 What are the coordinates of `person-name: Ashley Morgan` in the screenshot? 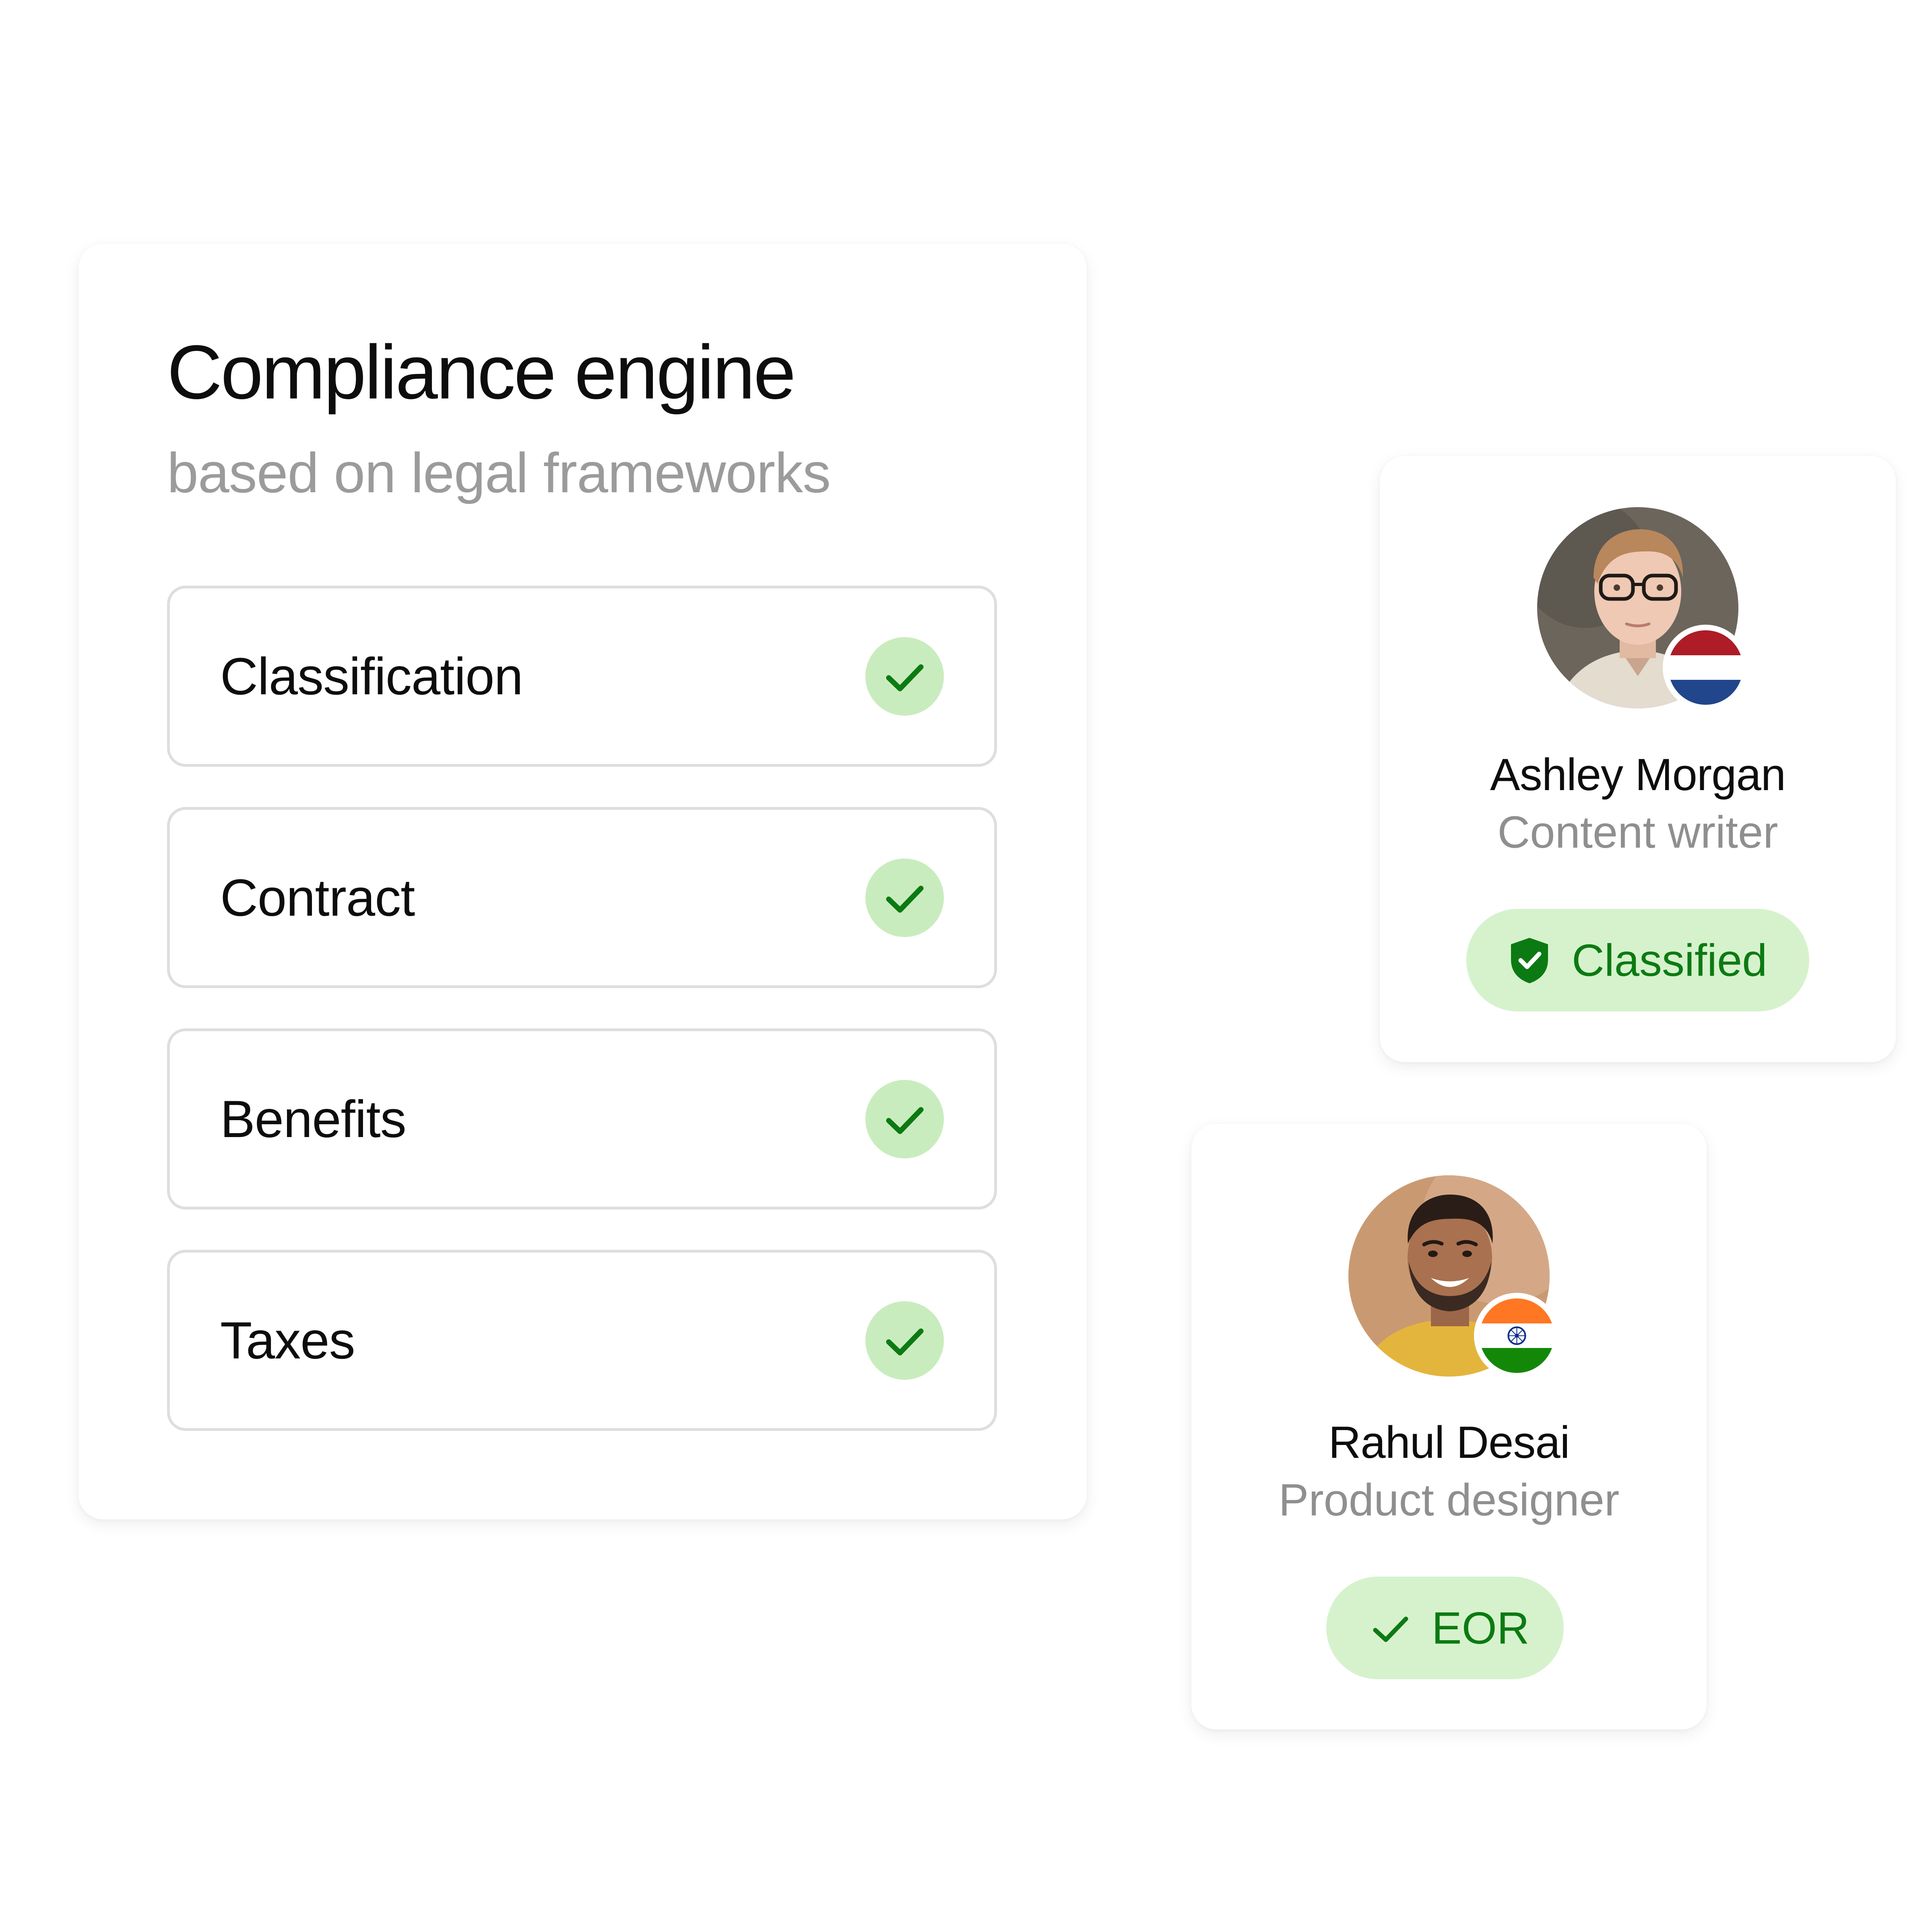 It's located at (1638, 774).